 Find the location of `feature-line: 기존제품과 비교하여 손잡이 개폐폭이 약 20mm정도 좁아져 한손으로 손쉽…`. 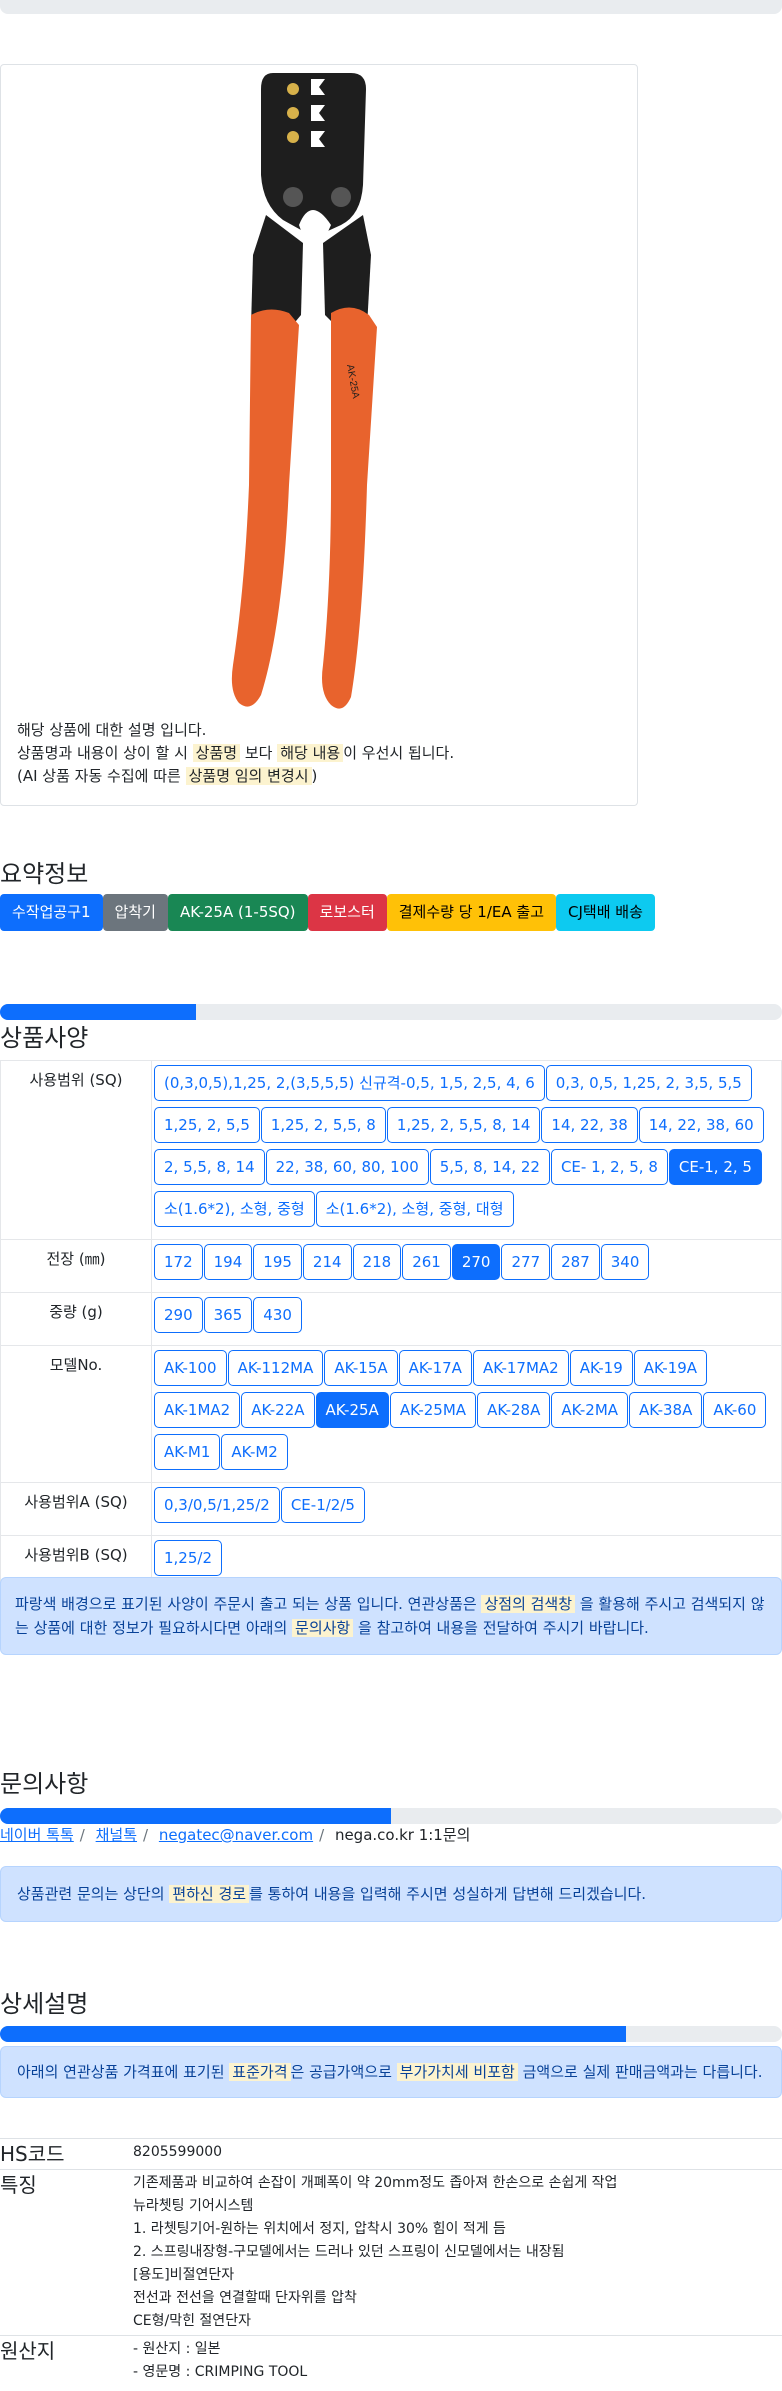

feature-line: 기존제품과 비교하여 손잡이 개폐폭이 약 20mm정도 좁아져 한손으로 손쉽… is located at coordinates (375, 2183).